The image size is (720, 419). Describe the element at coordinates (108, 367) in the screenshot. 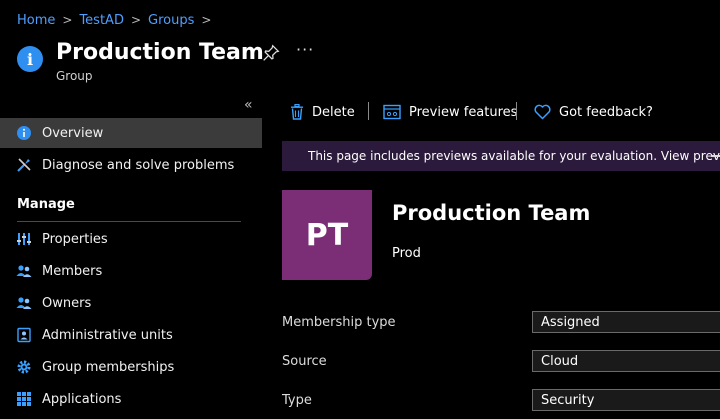

I see `sidebar-item-label: Group memberships` at that location.